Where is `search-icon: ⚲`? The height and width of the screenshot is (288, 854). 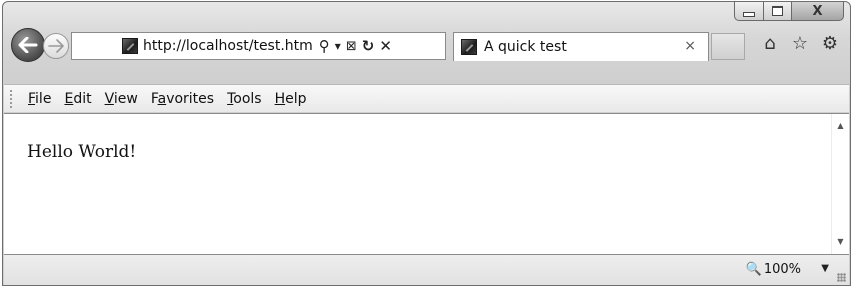 search-icon: ⚲ is located at coordinates (324, 46).